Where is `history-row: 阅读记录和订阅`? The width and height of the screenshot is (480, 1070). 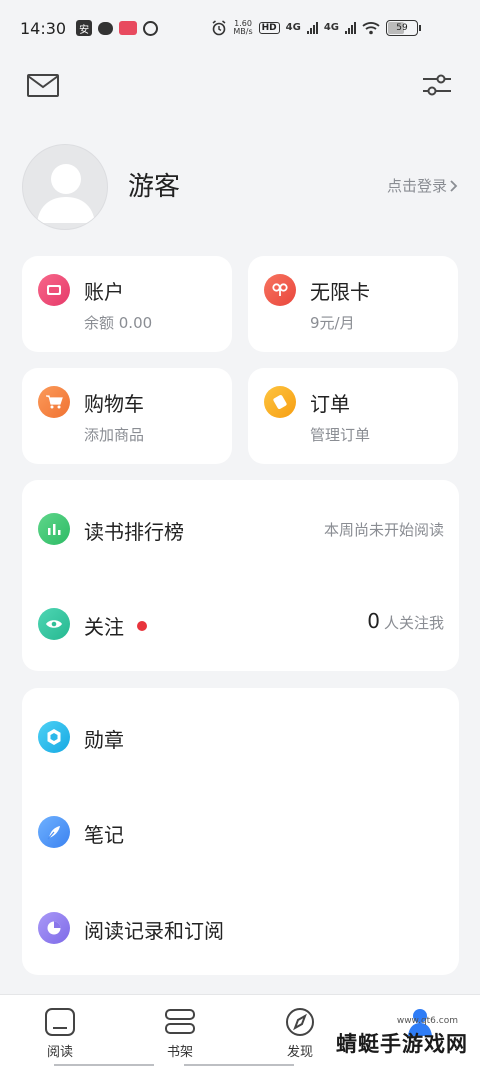
history-row: 阅读记录和订阅 is located at coordinates (241, 928).